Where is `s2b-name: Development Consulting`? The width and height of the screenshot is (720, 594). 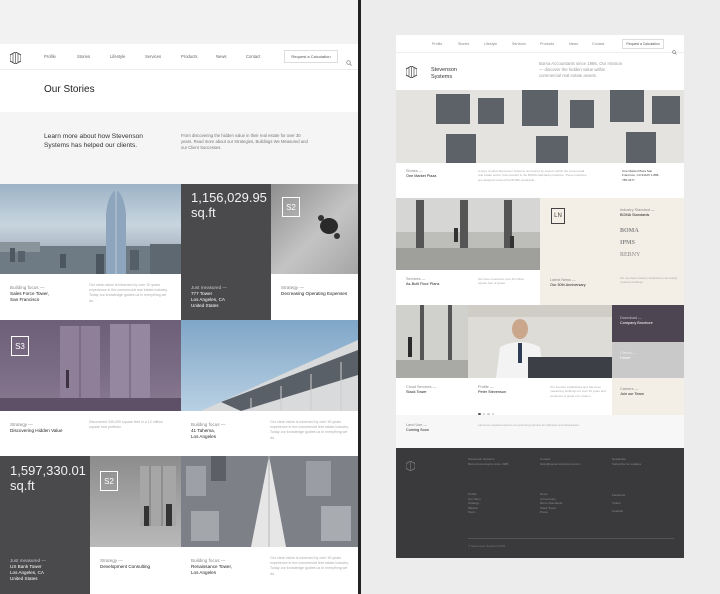 s2b-name: Development Consulting is located at coordinates (125, 566).